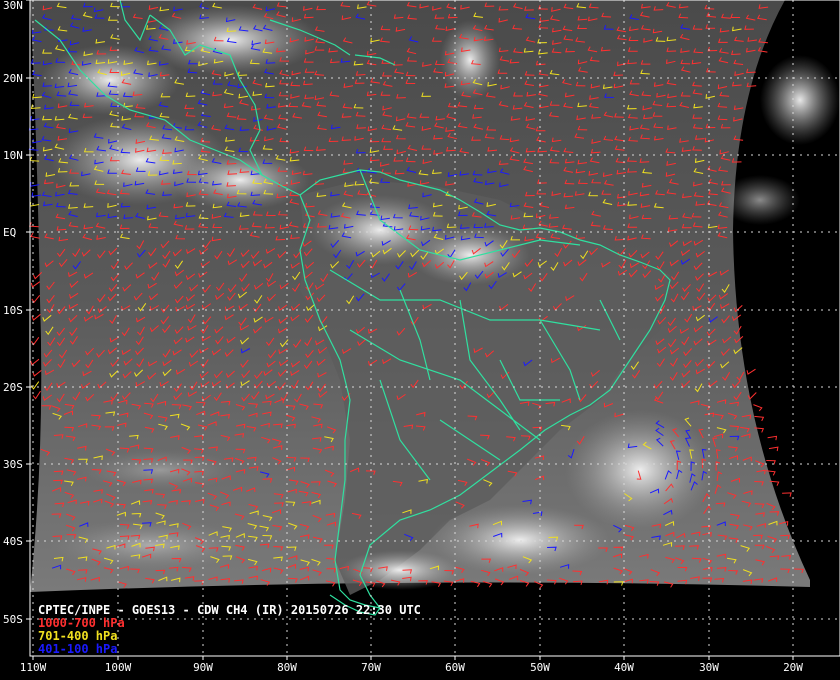 The width and height of the screenshot is (840, 680). What do you see at coordinates (78, 649) in the screenshot?
I see `legend-high-level: 401-100 hPa` at bounding box center [78, 649].